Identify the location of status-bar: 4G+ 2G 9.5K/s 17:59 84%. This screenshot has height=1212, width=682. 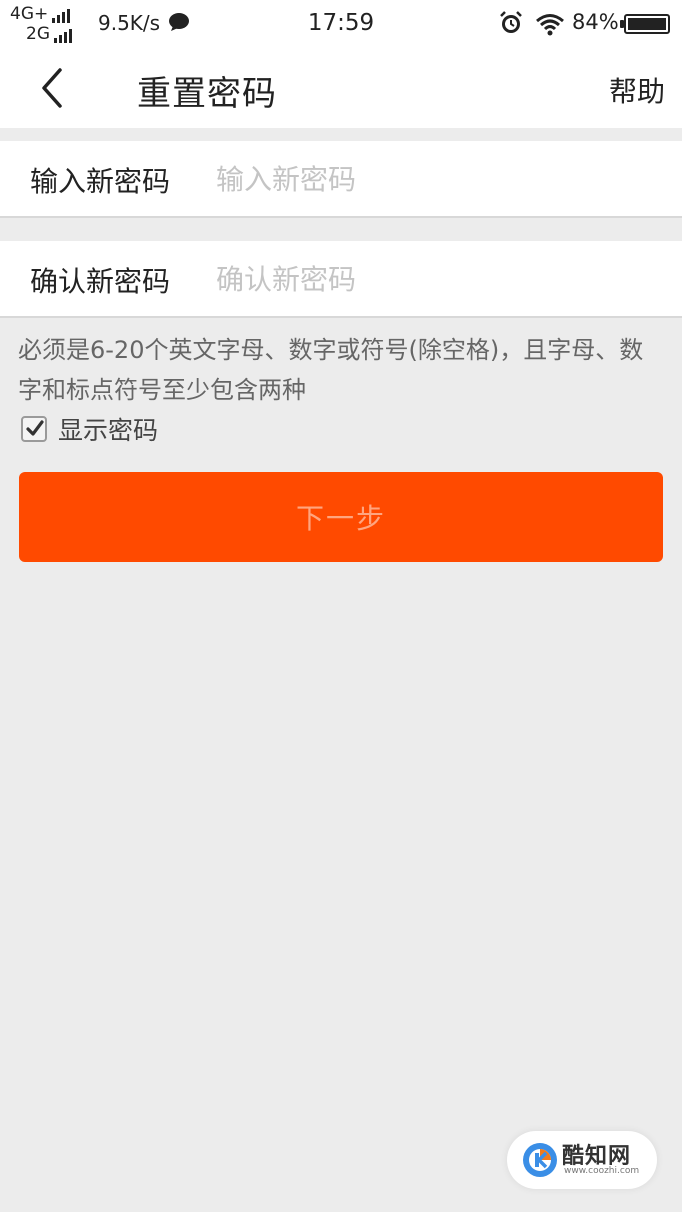
(341, 24).